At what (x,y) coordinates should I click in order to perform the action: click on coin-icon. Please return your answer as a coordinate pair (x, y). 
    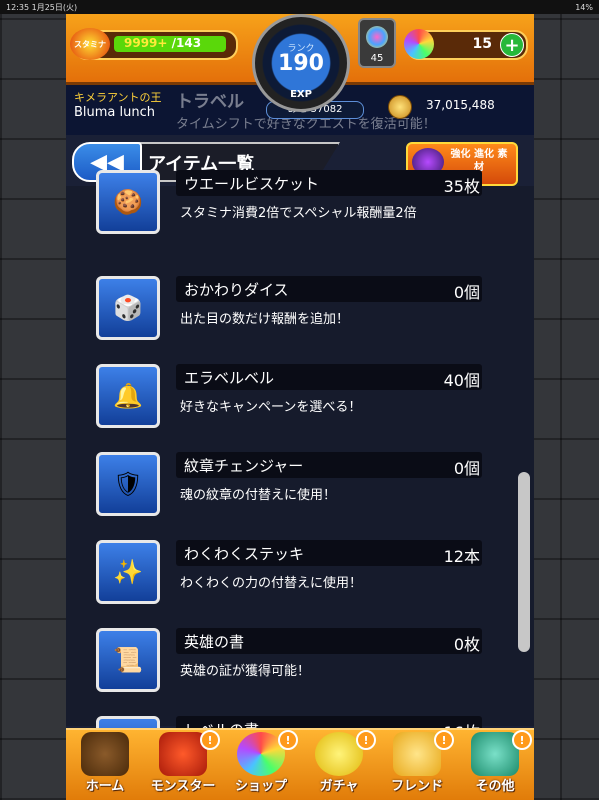
    Looking at the image, I should click on (400, 107).